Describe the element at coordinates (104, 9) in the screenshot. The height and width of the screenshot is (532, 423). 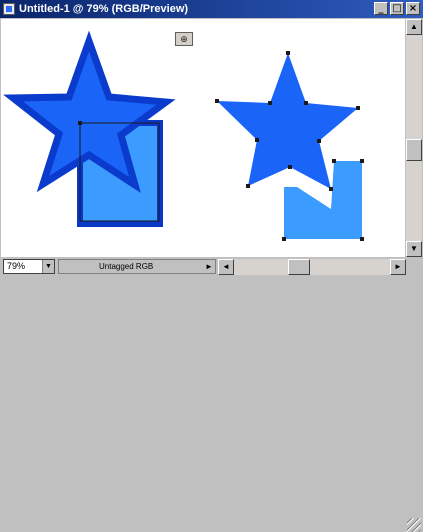
I see `window-title: Untitled-1 @ 79% (RGB/Preview)` at that location.